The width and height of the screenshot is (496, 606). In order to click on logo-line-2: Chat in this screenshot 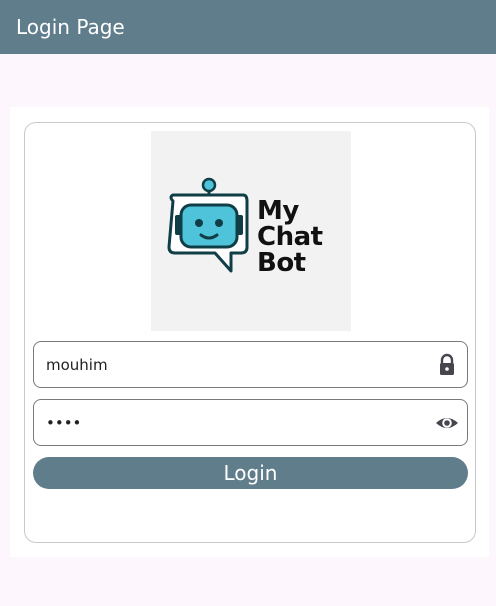, I will do `click(290, 237)`.